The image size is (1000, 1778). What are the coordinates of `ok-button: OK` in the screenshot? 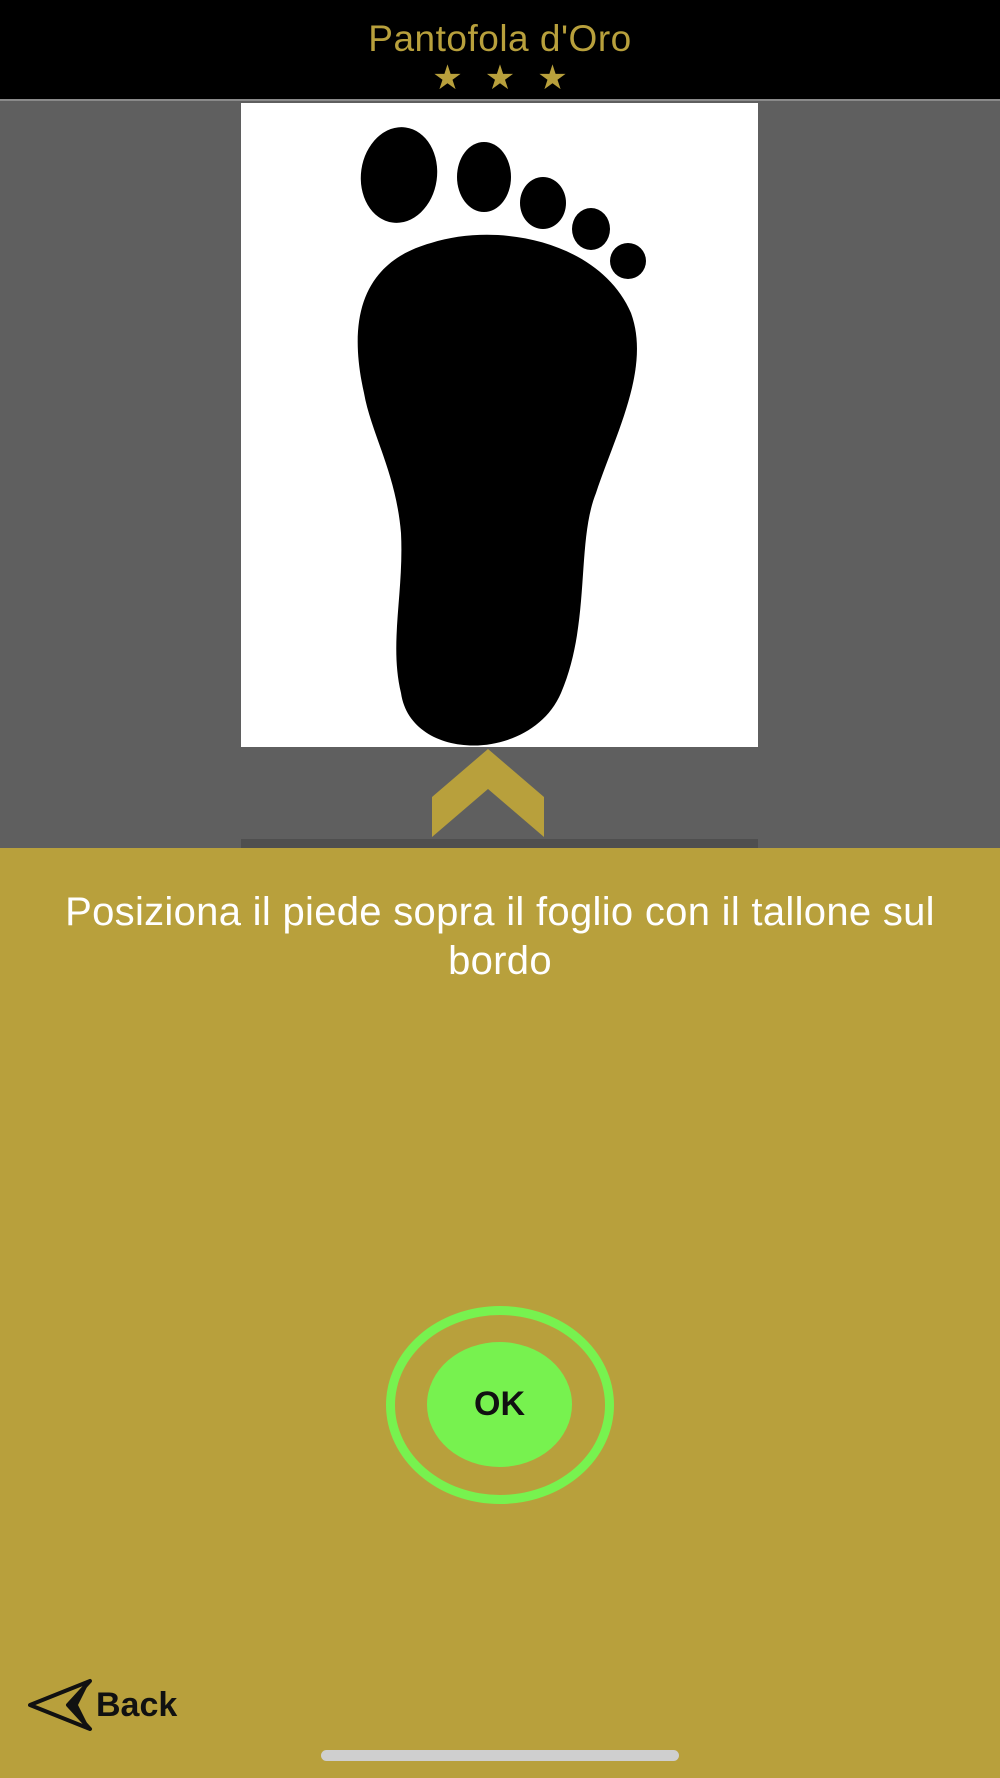 It's located at (499, 1404).